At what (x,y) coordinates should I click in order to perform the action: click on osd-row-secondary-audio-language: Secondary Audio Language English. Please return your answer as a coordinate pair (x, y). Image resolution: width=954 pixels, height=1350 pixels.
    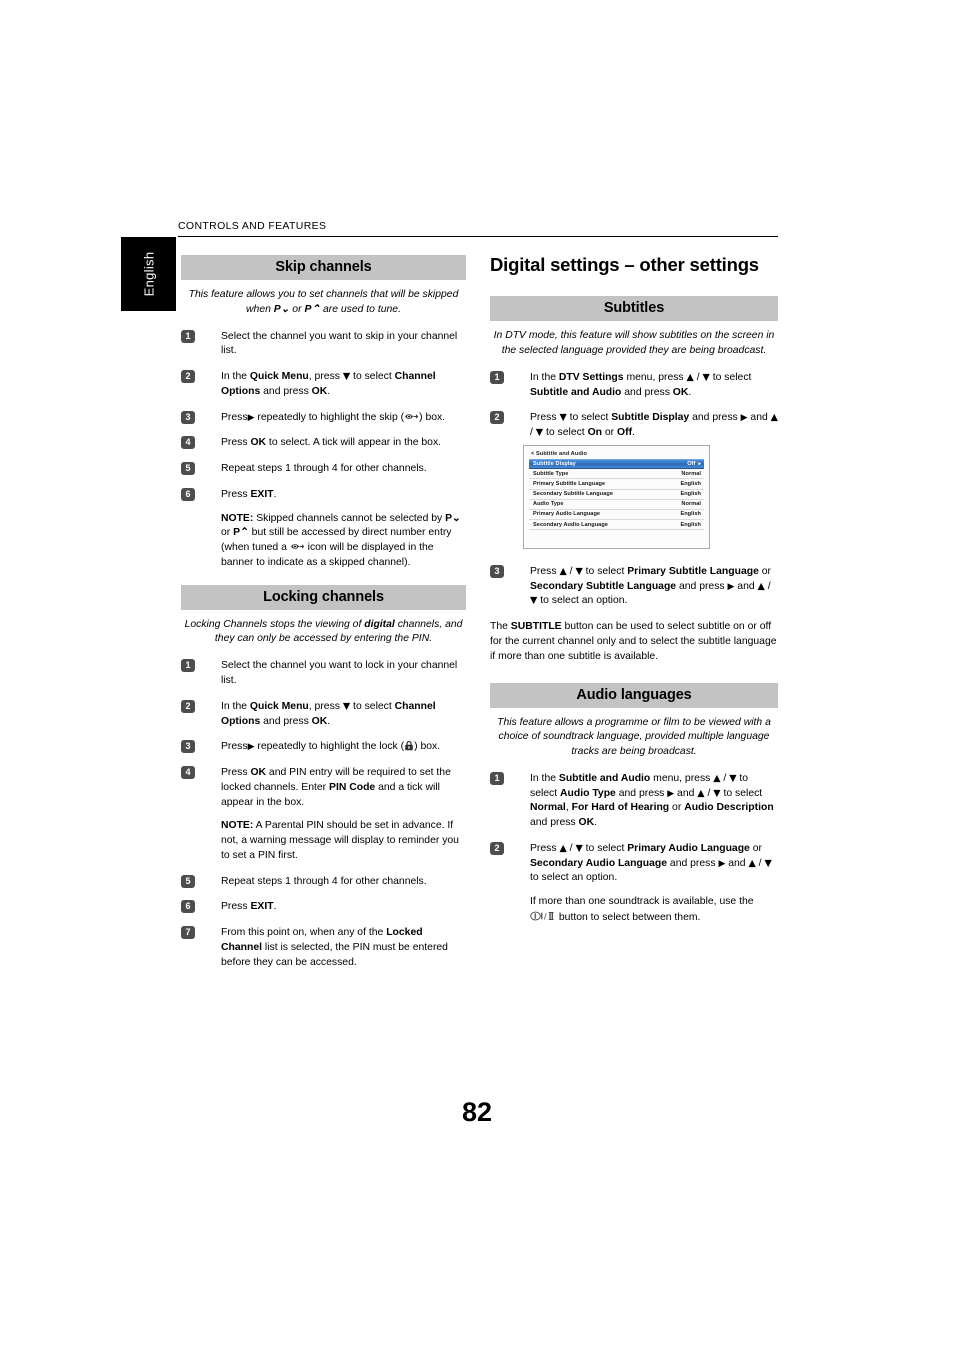
    Looking at the image, I should click on (616, 525).